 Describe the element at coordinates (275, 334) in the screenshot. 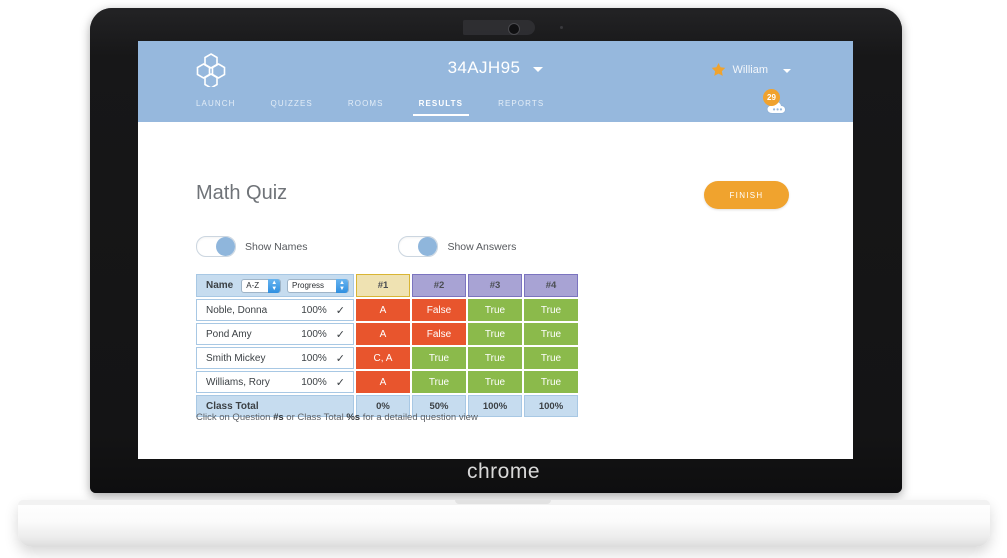

I see `student-name-cell: Pond Amy 100% ✓` at that location.